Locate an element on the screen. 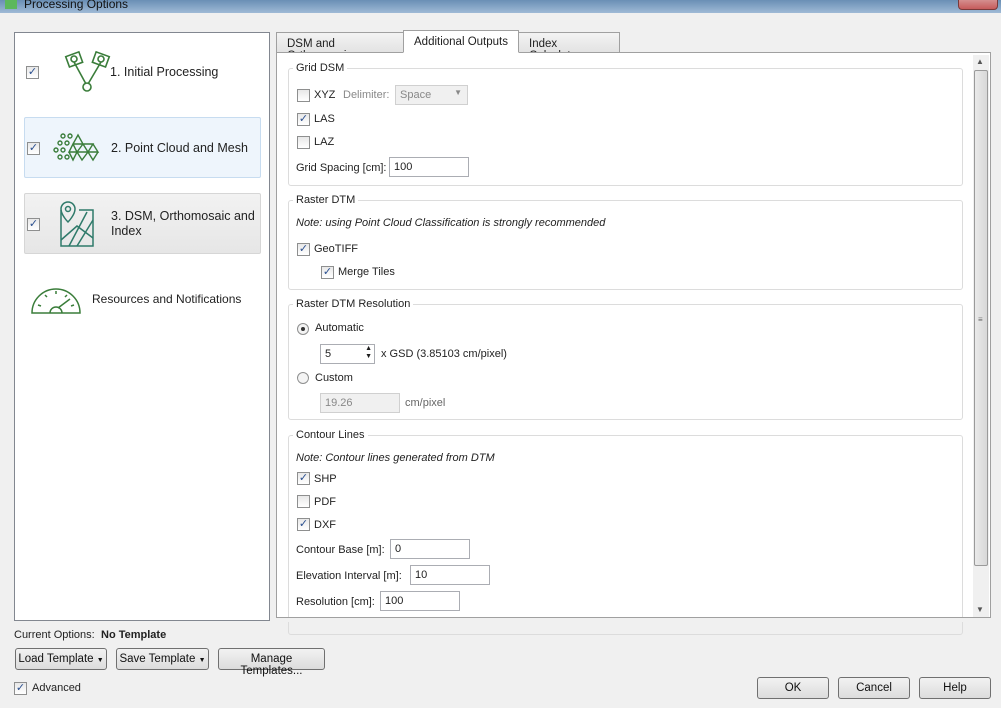 The height and width of the screenshot is (708, 1001). elevation-interval-input: 10 is located at coordinates (450, 575).